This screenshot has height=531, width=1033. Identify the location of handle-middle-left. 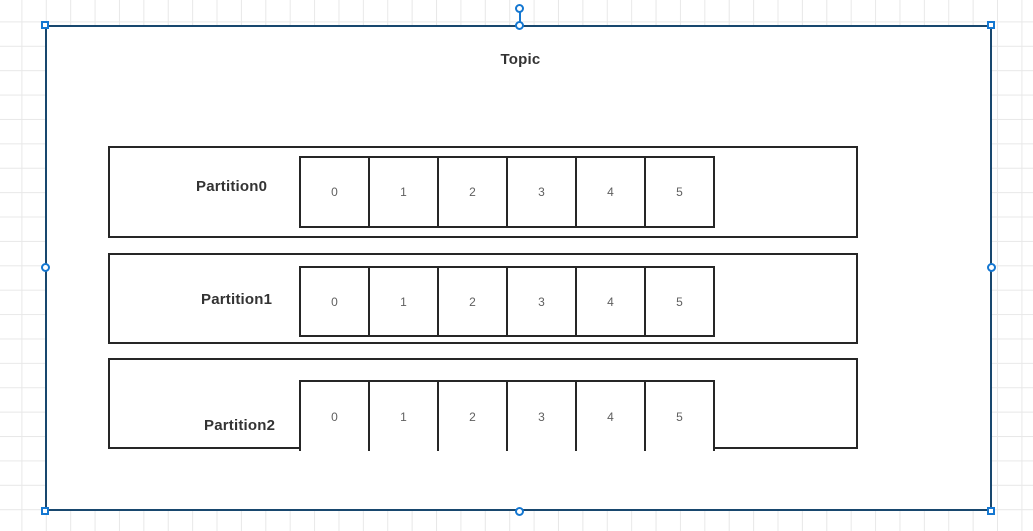
(45, 267).